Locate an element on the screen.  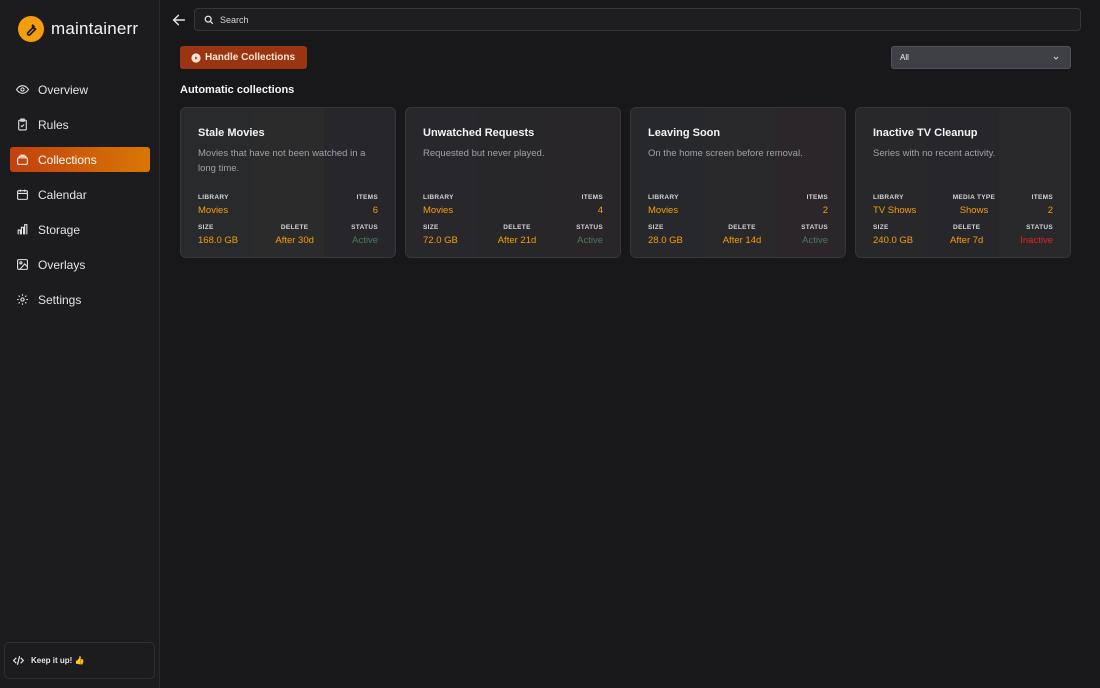
sidebar-item-label: Overlays is located at coordinates (62, 264).